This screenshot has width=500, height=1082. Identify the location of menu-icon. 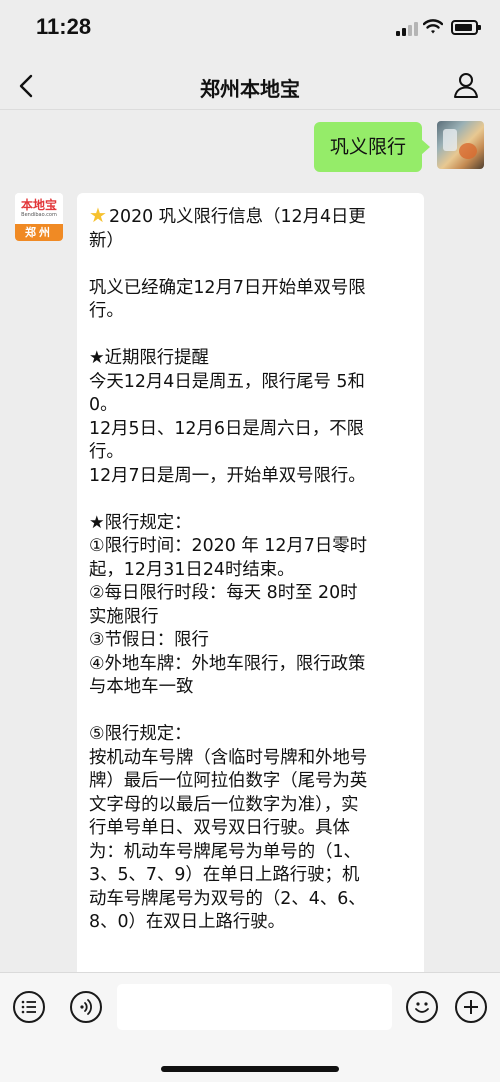
(29, 1007).